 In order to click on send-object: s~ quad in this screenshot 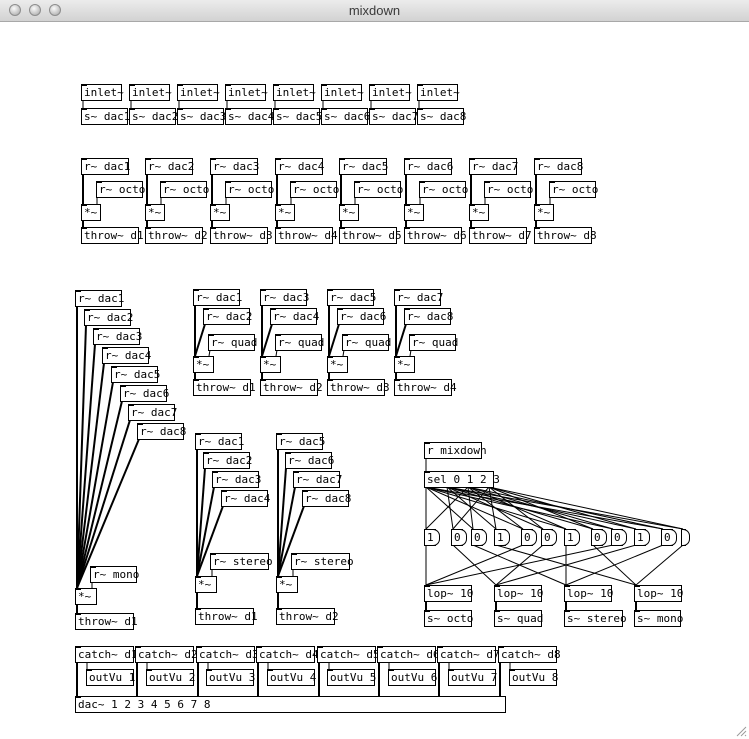, I will do `click(518, 618)`.